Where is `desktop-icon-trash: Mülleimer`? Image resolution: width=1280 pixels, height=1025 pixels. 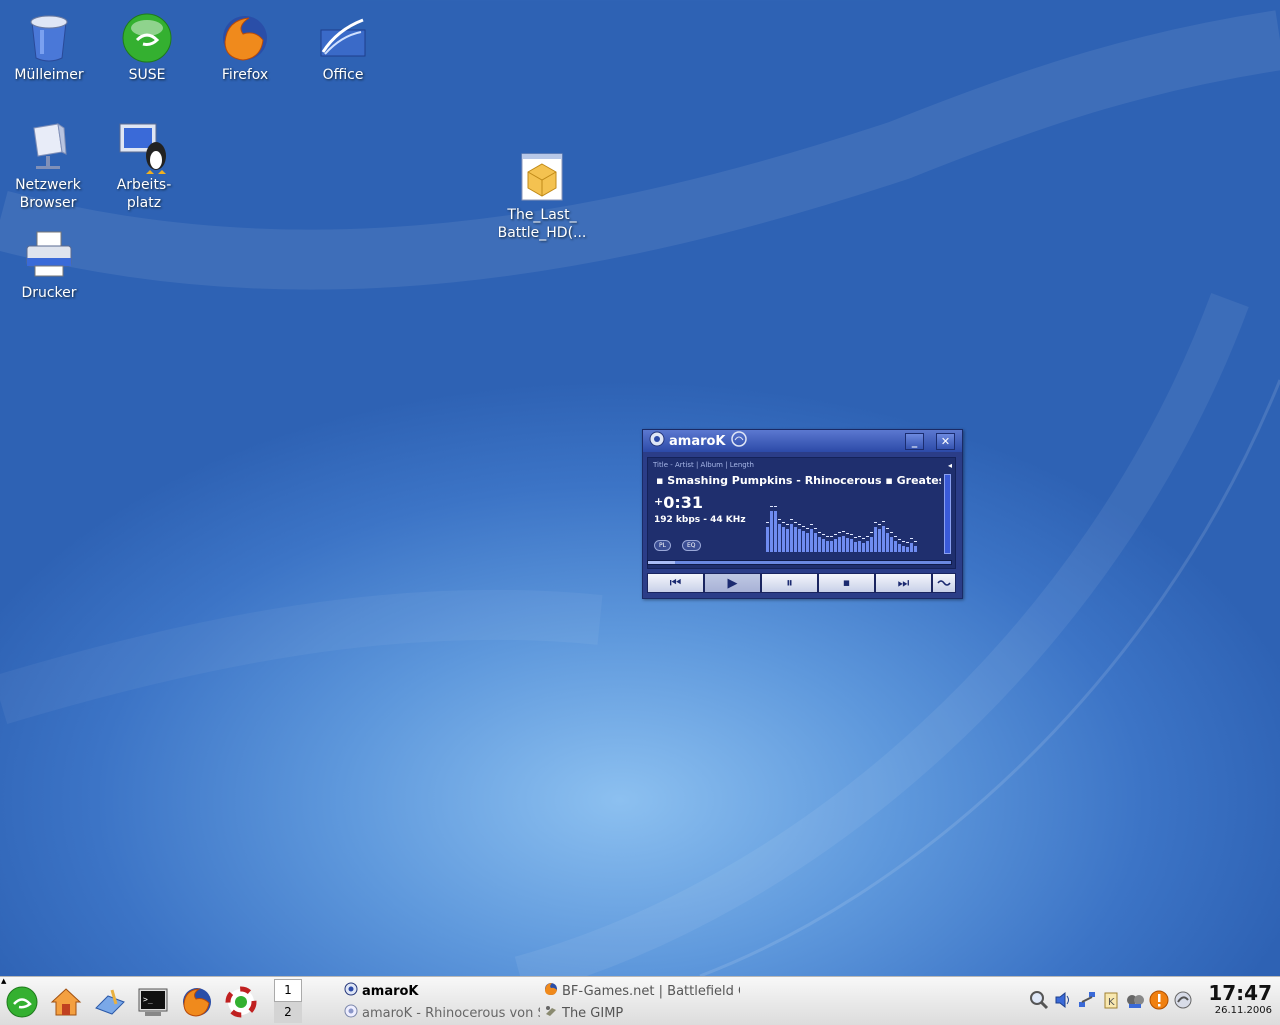
desktop-icon-trash: Mülleimer is located at coordinates (49, 48).